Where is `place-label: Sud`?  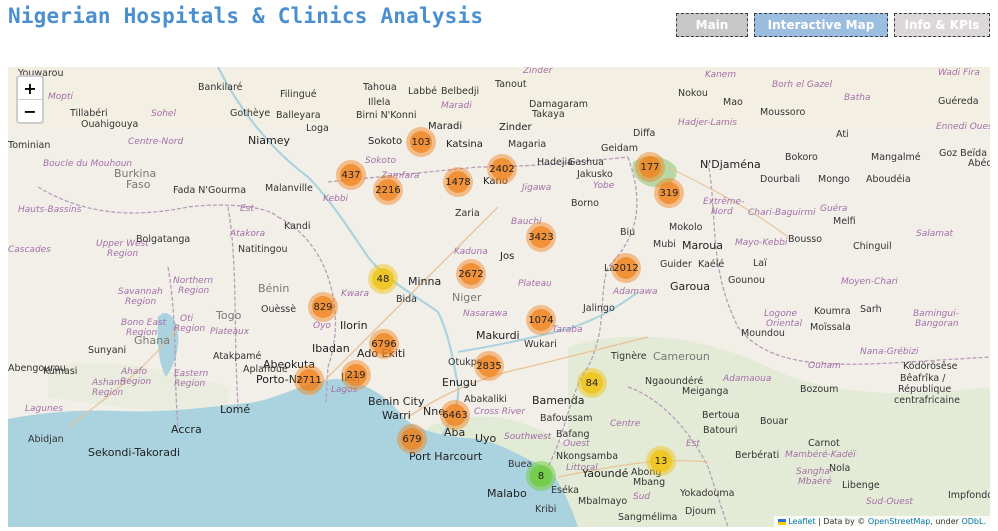 place-label: Sud is located at coordinates (642, 497).